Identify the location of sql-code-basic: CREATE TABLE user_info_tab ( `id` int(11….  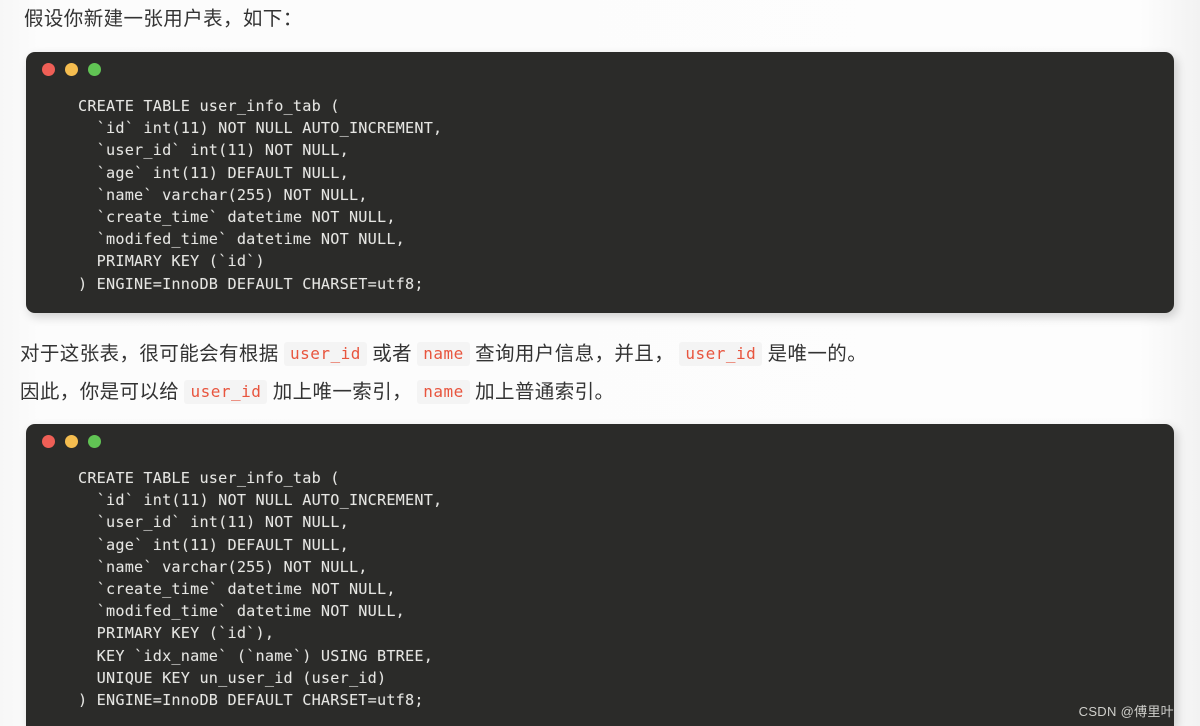
(260, 195).